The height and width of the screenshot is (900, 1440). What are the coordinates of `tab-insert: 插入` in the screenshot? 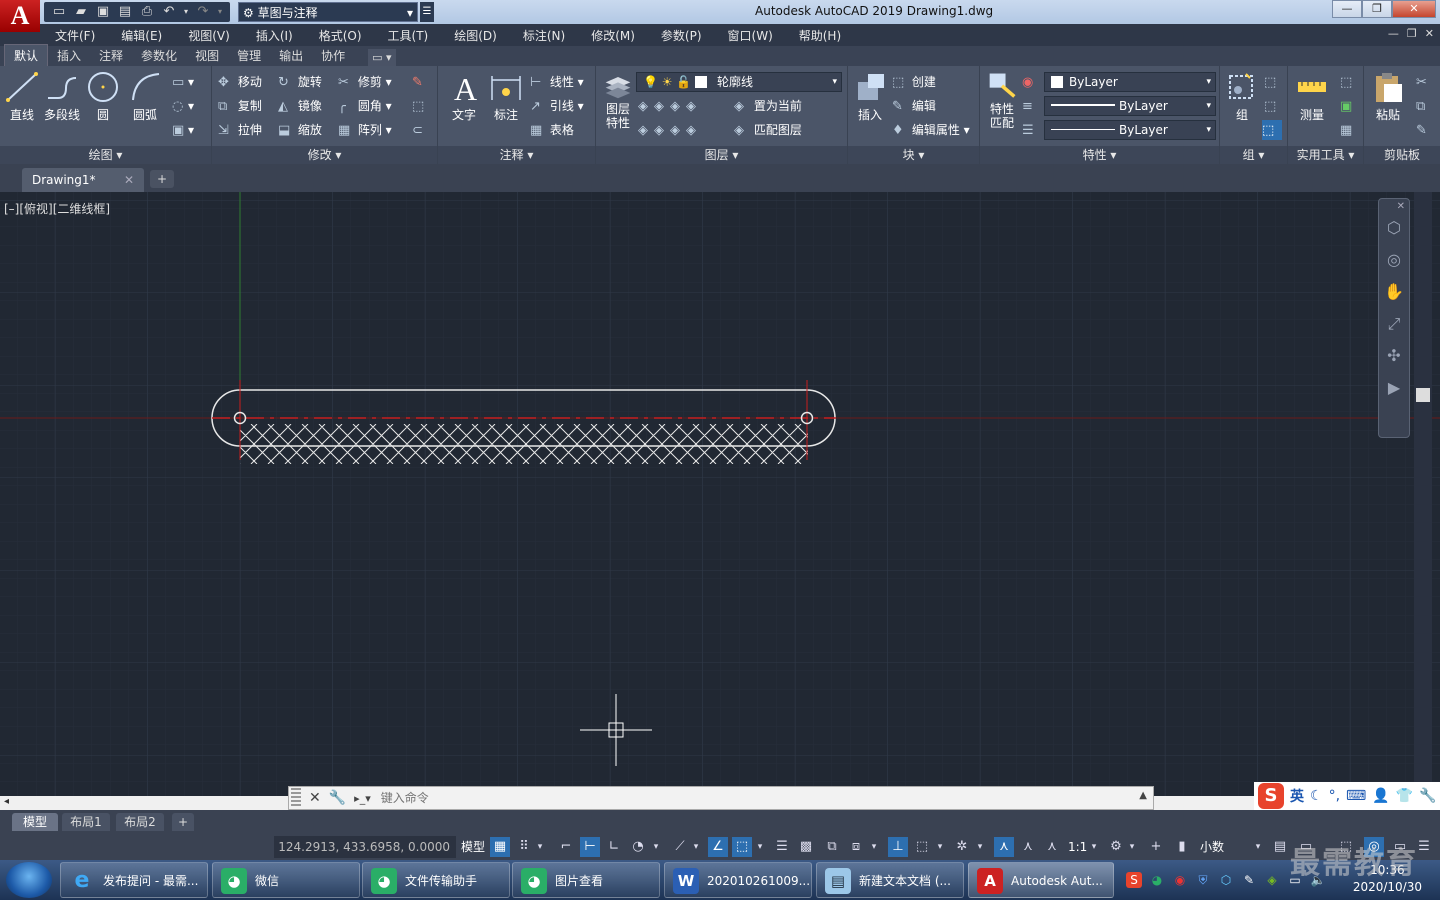 It's located at (69, 55).